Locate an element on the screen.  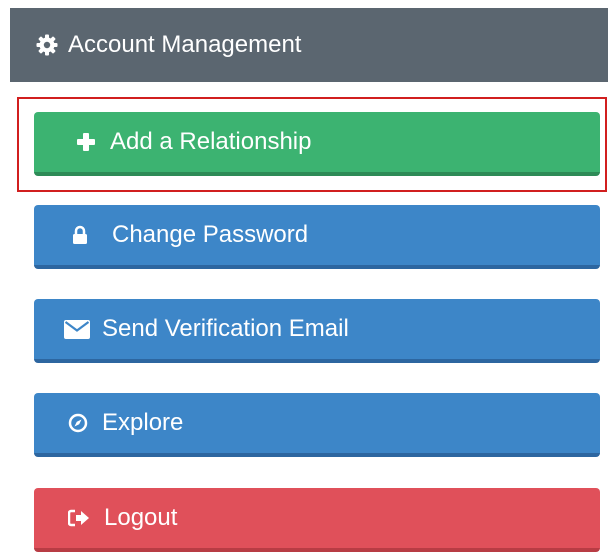
logout-label: Logout is located at coordinates (141, 517).